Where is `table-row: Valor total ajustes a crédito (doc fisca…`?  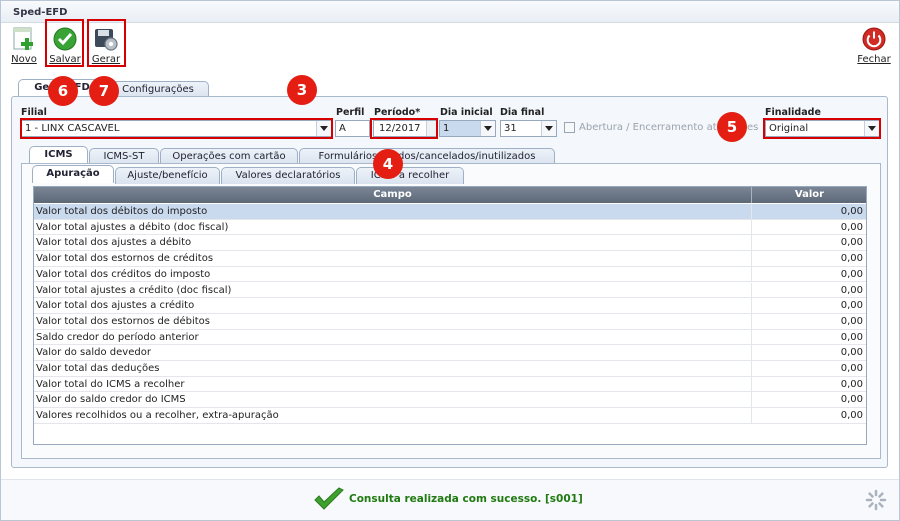
table-row: Valor total ajustes a crédito (doc fisca… is located at coordinates (450, 290).